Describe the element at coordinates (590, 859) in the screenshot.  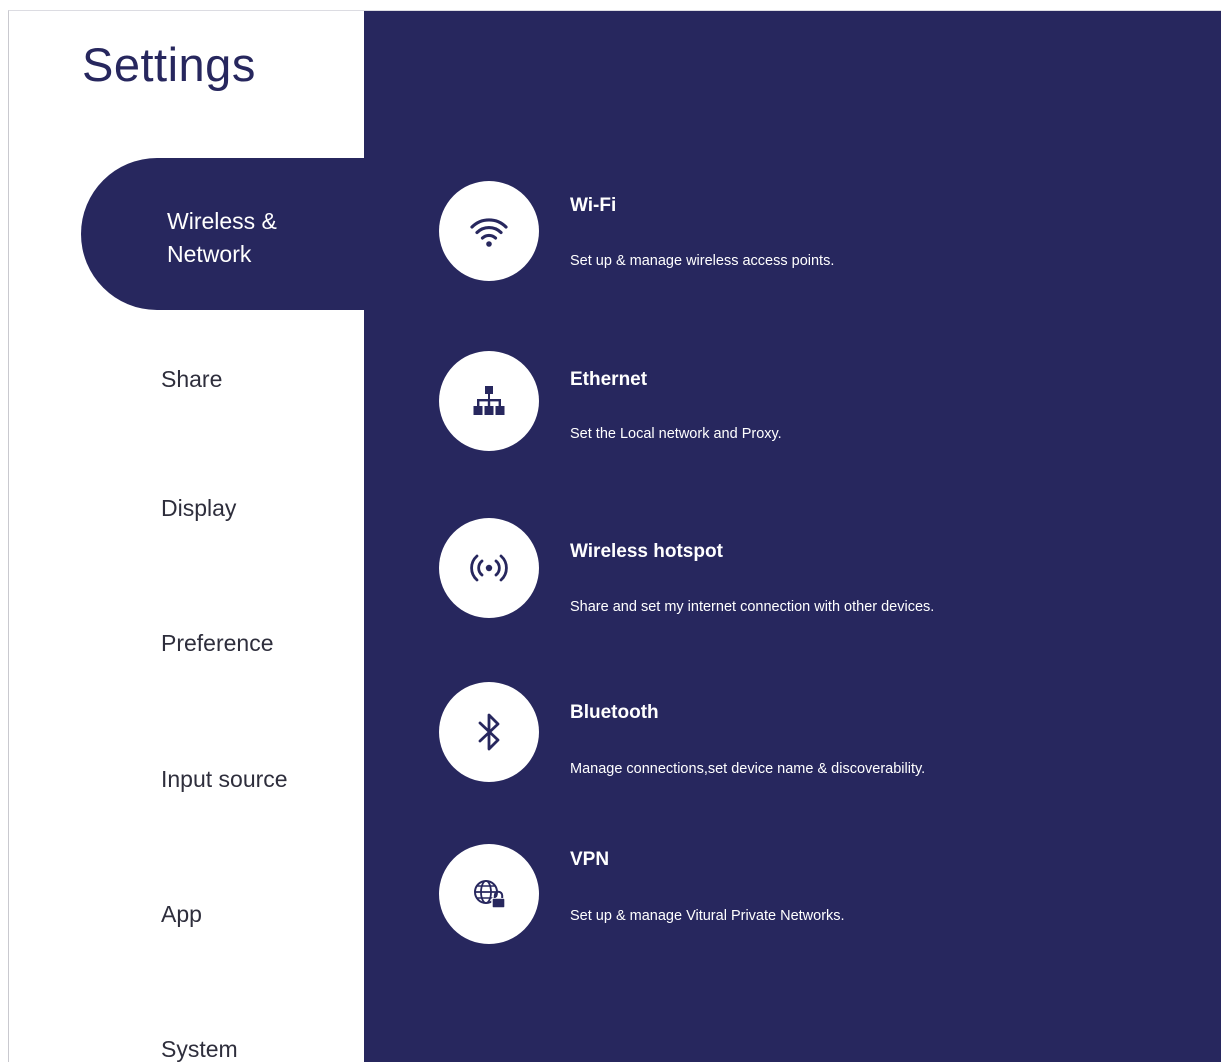
I see `option-title: VPN` at that location.